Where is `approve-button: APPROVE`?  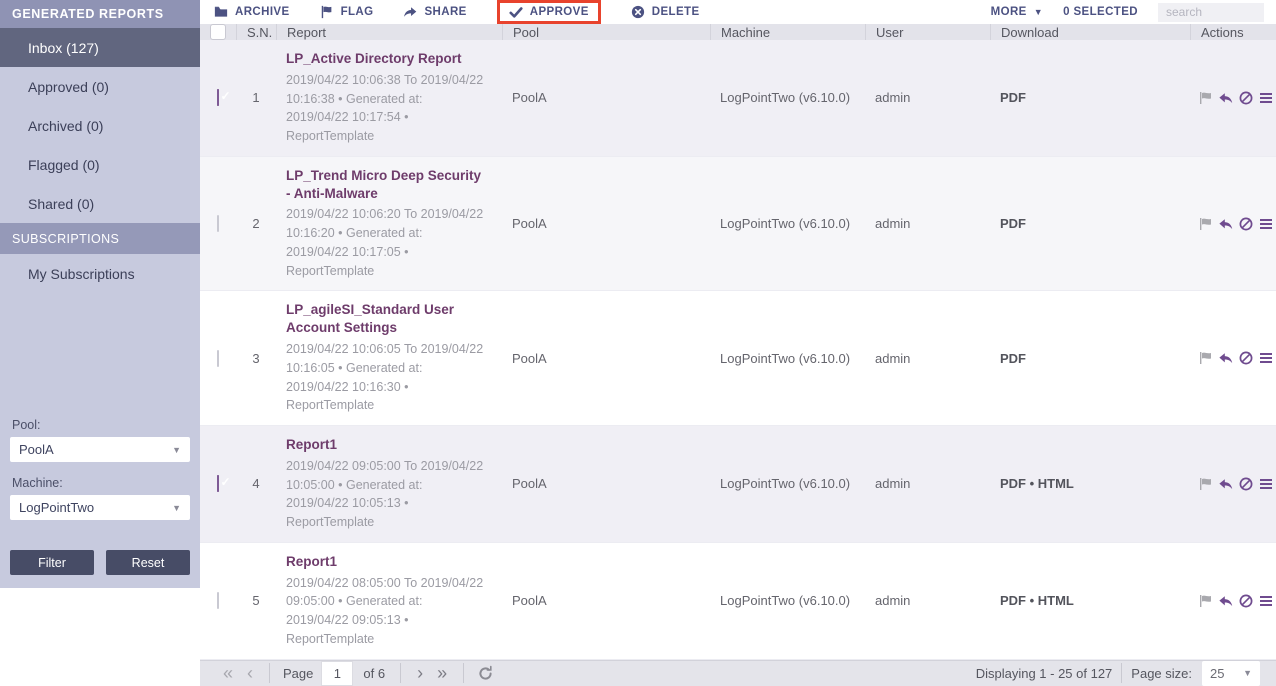 approve-button: APPROVE is located at coordinates (549, 12).